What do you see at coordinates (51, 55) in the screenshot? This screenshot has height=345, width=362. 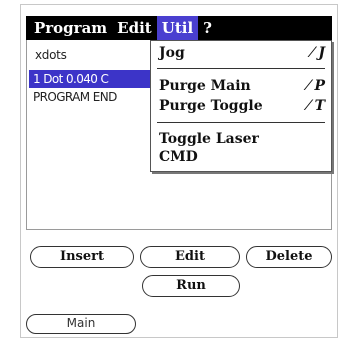 I see `list-header: xdots` at bounding box center [51, 55].